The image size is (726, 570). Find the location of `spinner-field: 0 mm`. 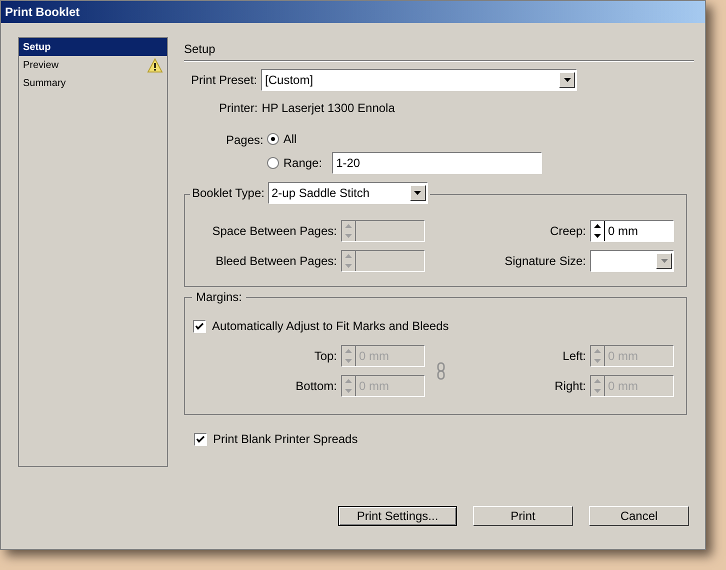

spinner-field: 0 mm is located at coordinates (632, 231).